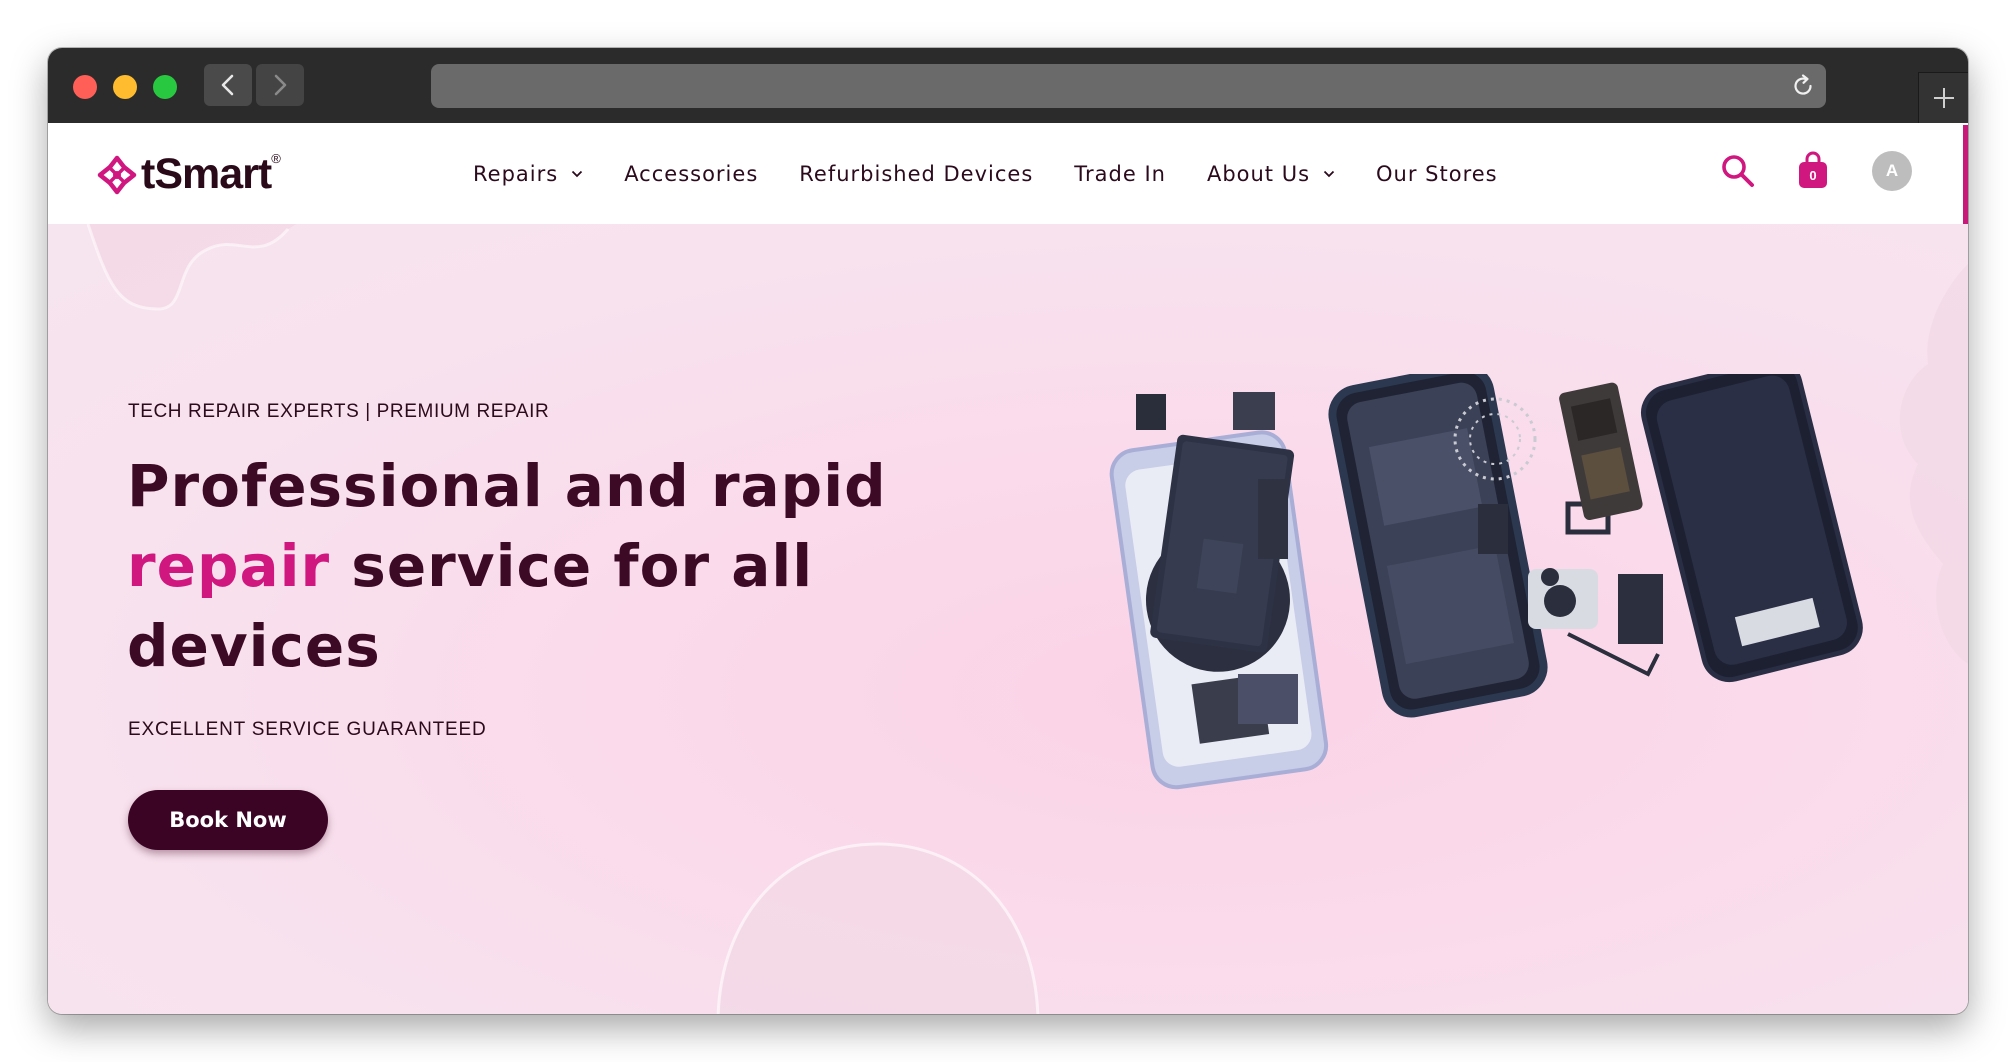 The image size is (2015, 1062). I want to click on browser-titlebar, so click(1008, 85).